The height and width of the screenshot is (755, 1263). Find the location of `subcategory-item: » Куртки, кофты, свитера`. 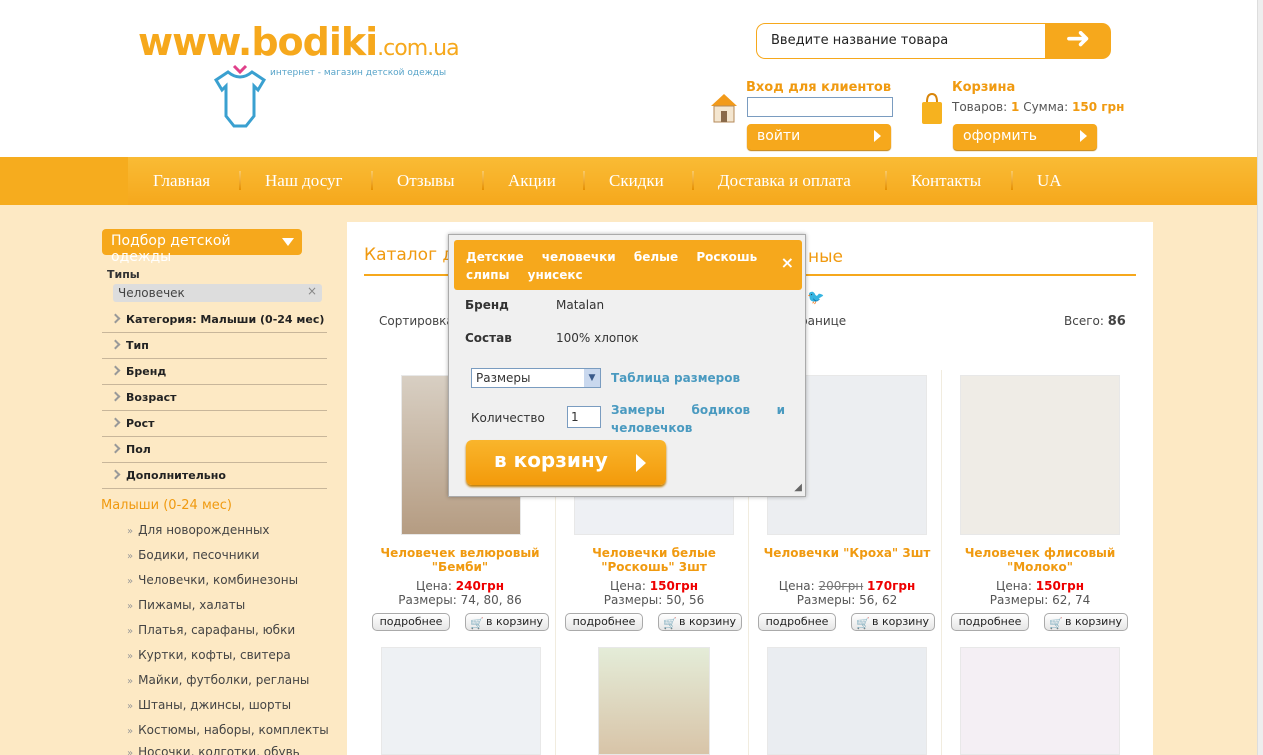

subcategory-item: » Куртки, кофты, свитера is located at coordinates (209, 655).